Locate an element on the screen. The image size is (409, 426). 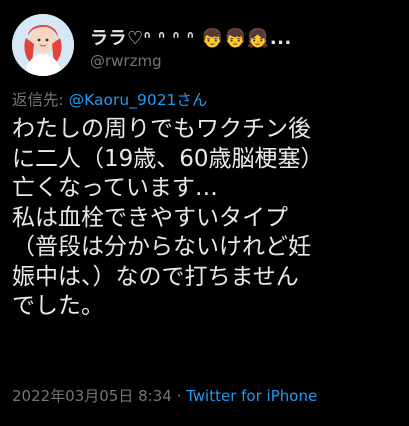
author-handle: @rwrzmg is located at coordinates (126, 61).